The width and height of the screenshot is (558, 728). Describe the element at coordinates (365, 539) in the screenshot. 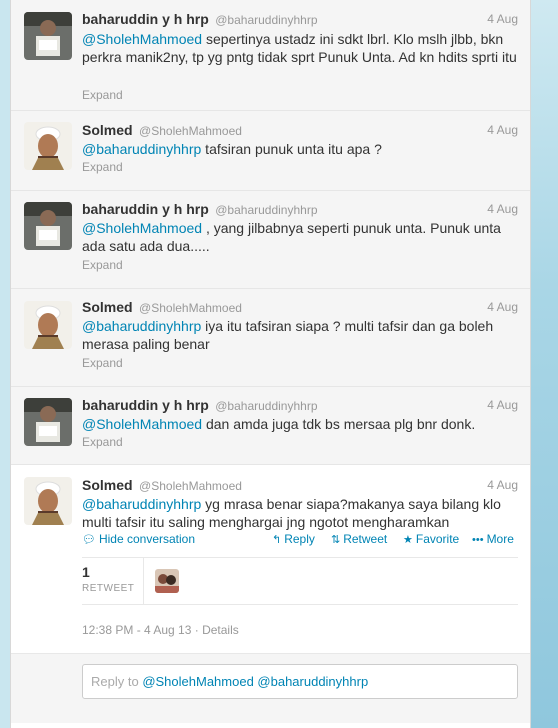

I see `retweet-label: Retweet` at that location.